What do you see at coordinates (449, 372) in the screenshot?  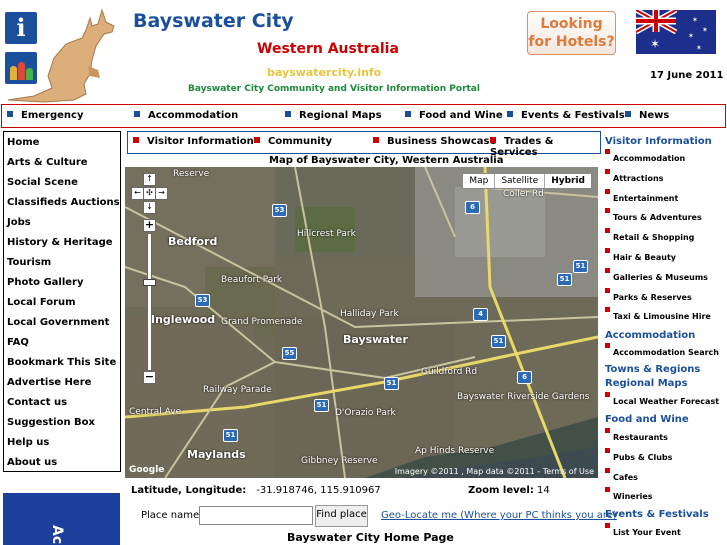 I see `map-label-guildford-rd: Guildford Rd` at bounding box center [449, 372].